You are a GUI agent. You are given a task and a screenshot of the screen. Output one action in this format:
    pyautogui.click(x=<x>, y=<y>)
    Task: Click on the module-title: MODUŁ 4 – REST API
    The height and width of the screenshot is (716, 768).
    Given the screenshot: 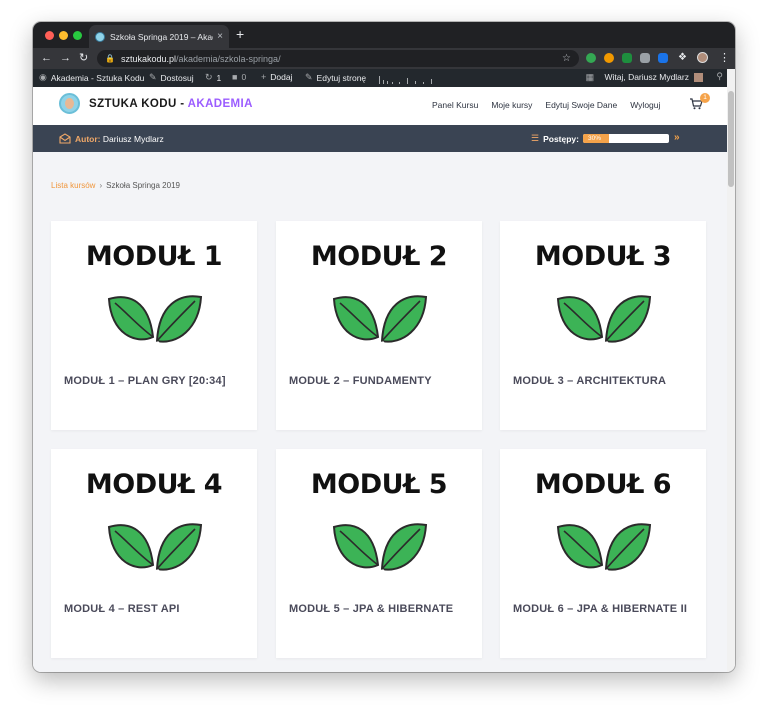 What is the action you would take?
    pyautogui.click(x=156, y=609)
    